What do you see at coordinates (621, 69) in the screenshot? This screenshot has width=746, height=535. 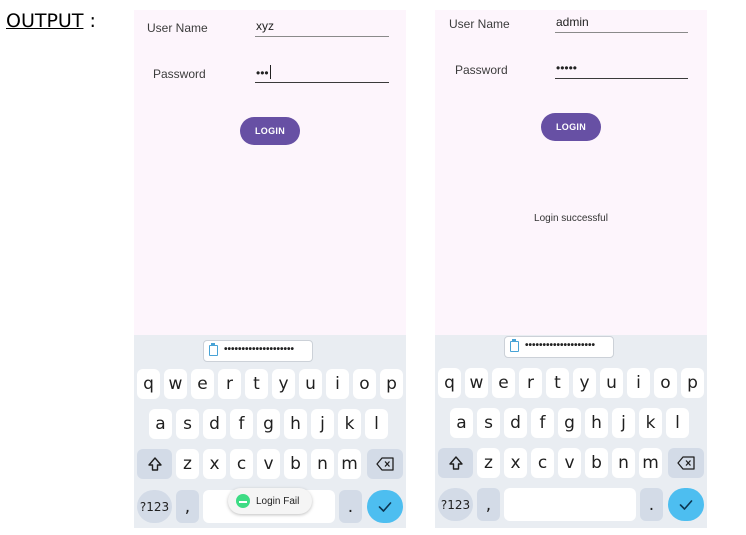 I see `password-field: •••••` at bounding box center [621, 69].